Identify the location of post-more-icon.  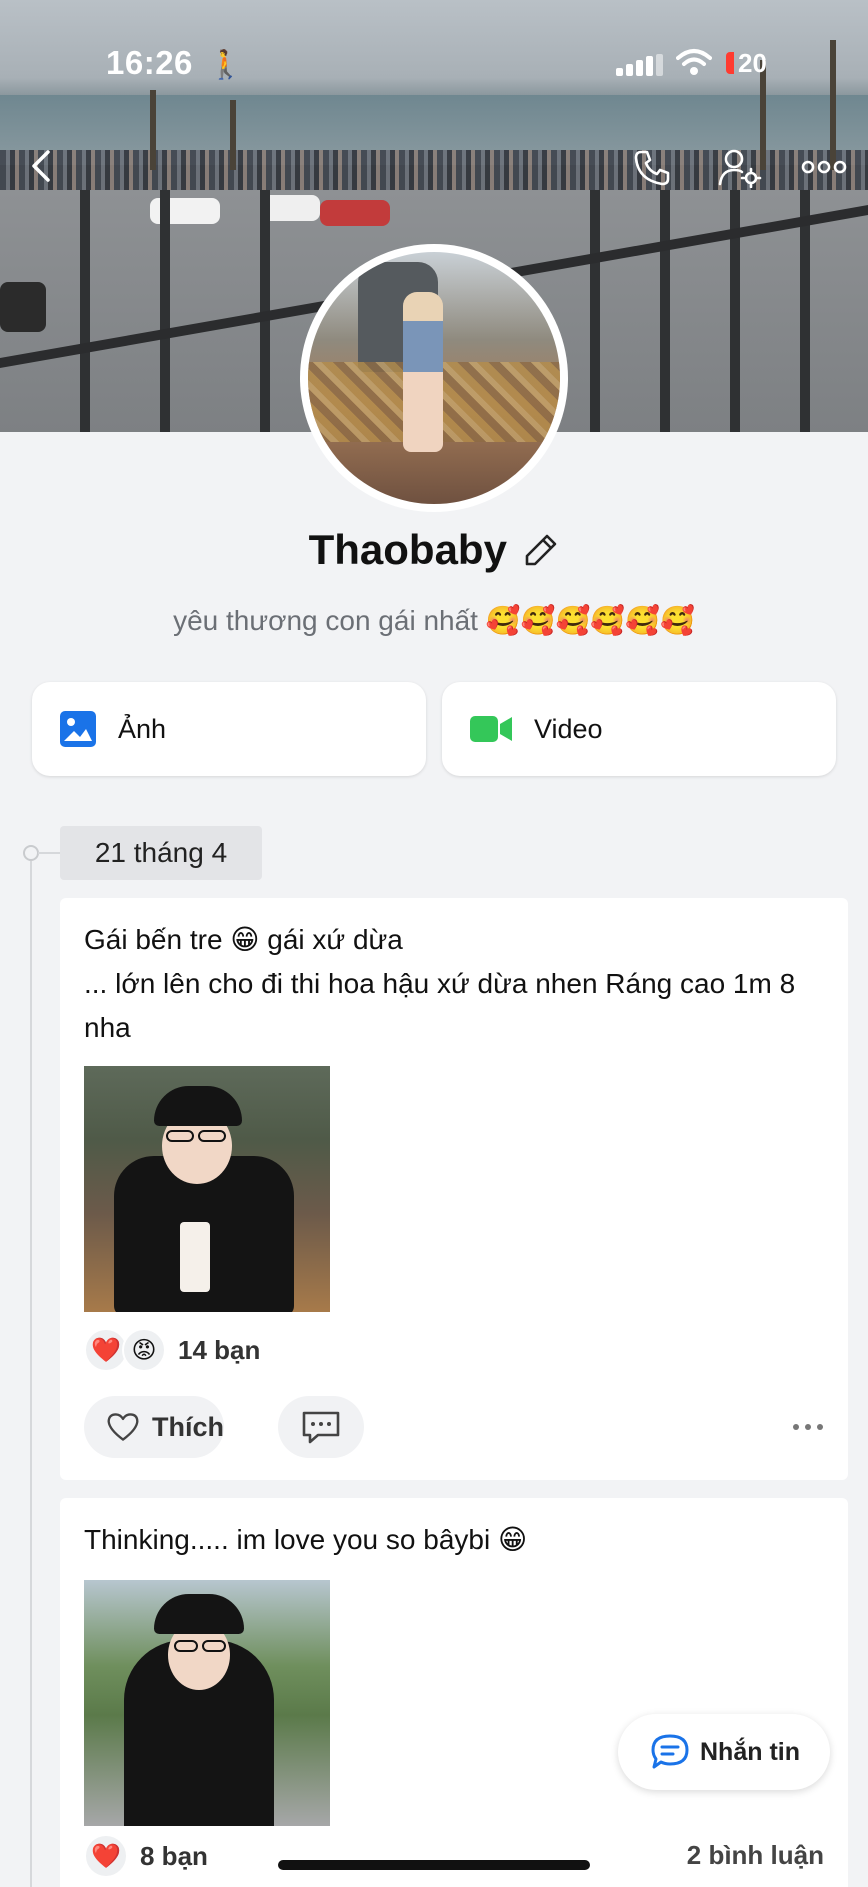
(808, 1427).